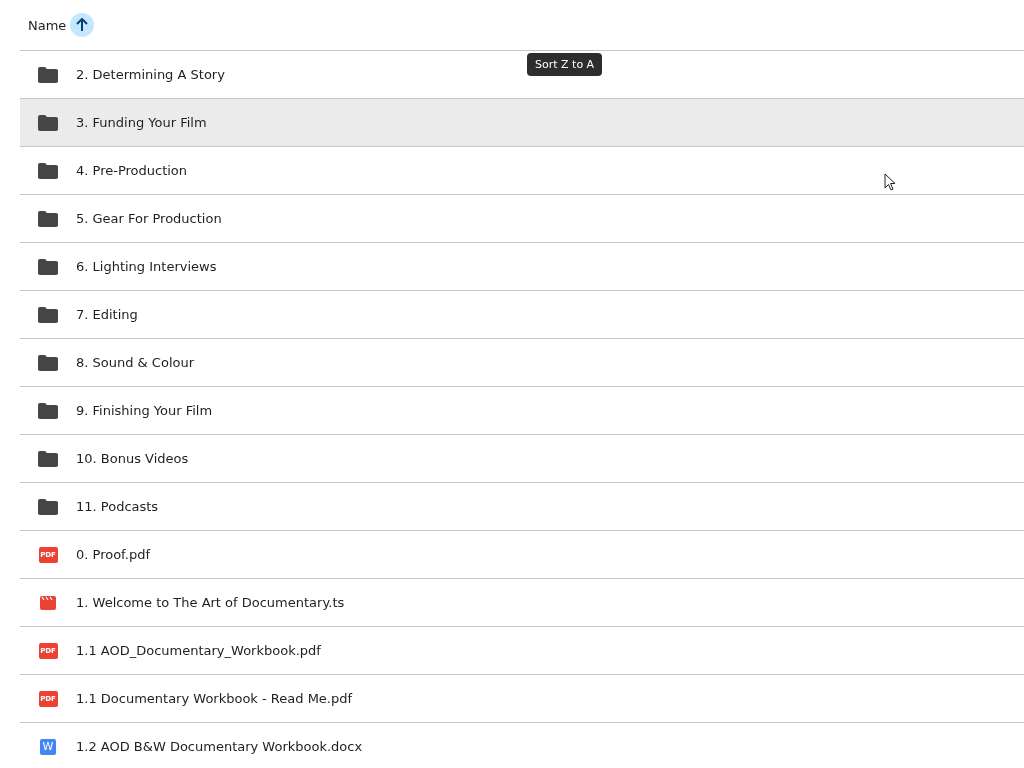 The height and width of the screenshot is (768, 1024). I want to click on file-name: 5. Gear For Production, so click(149, 218).